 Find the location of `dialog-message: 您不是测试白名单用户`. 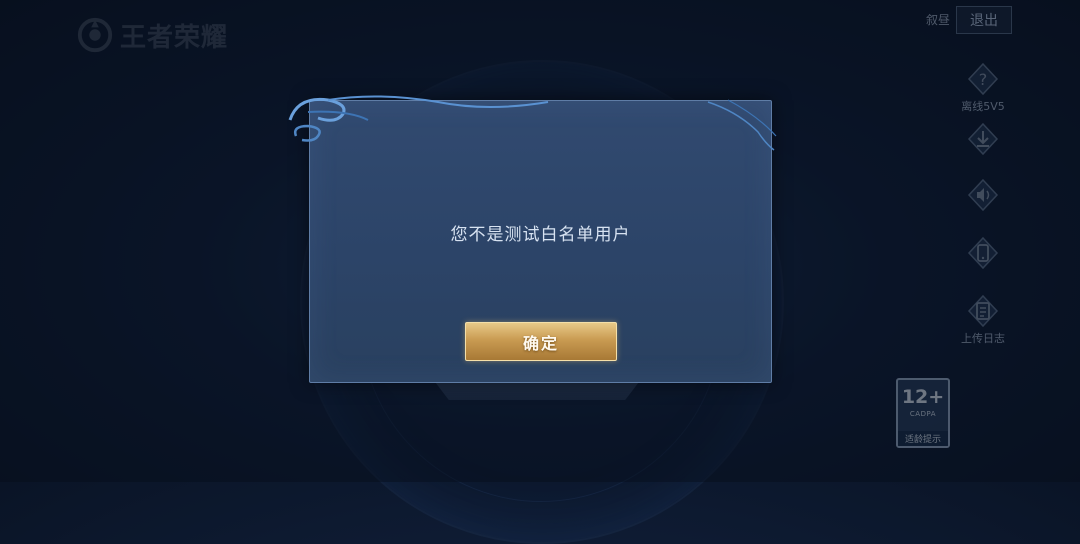

dialog-message: 您不是测试白名单用户 is located at coordinates (540, 235).